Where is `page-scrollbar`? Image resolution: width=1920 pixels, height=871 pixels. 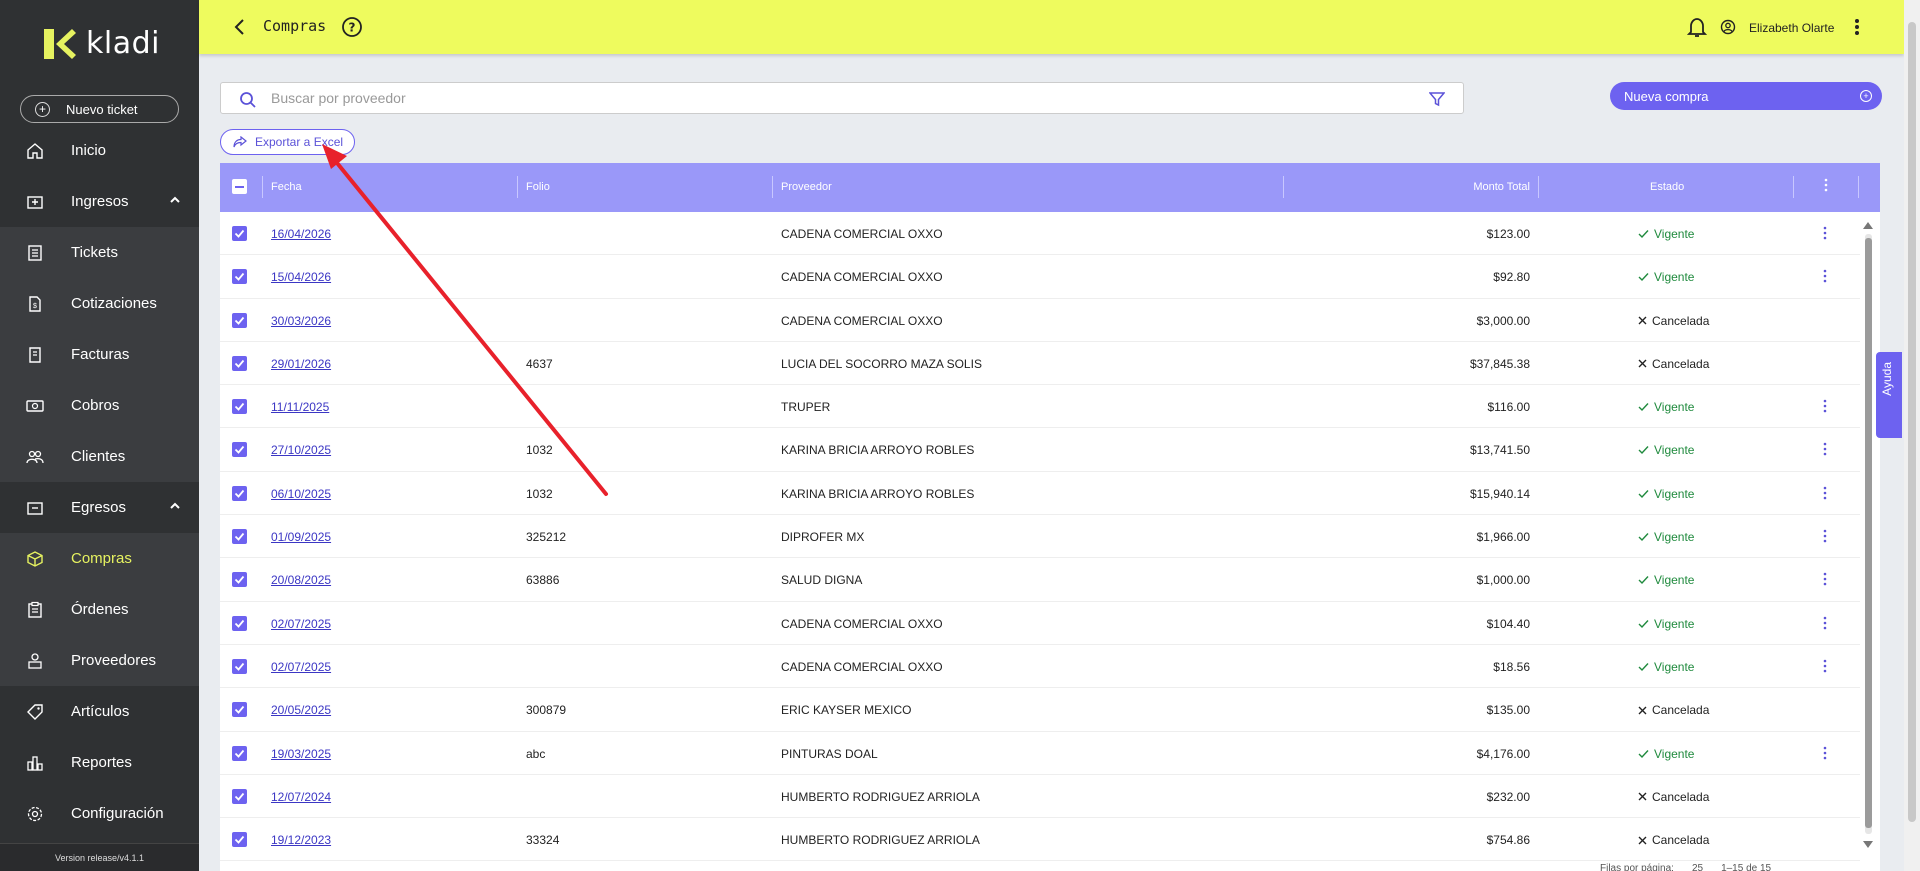 page-scrollbar is located at coordinates (1912, 435).